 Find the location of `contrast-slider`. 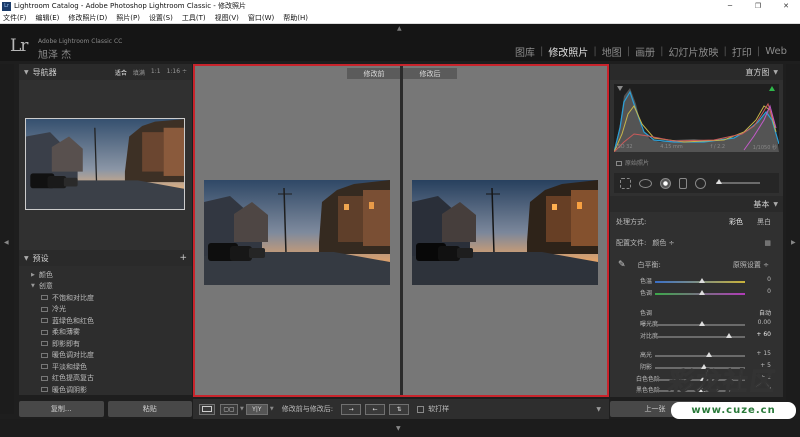

contrast-slider is located at coordinates (700, 335).